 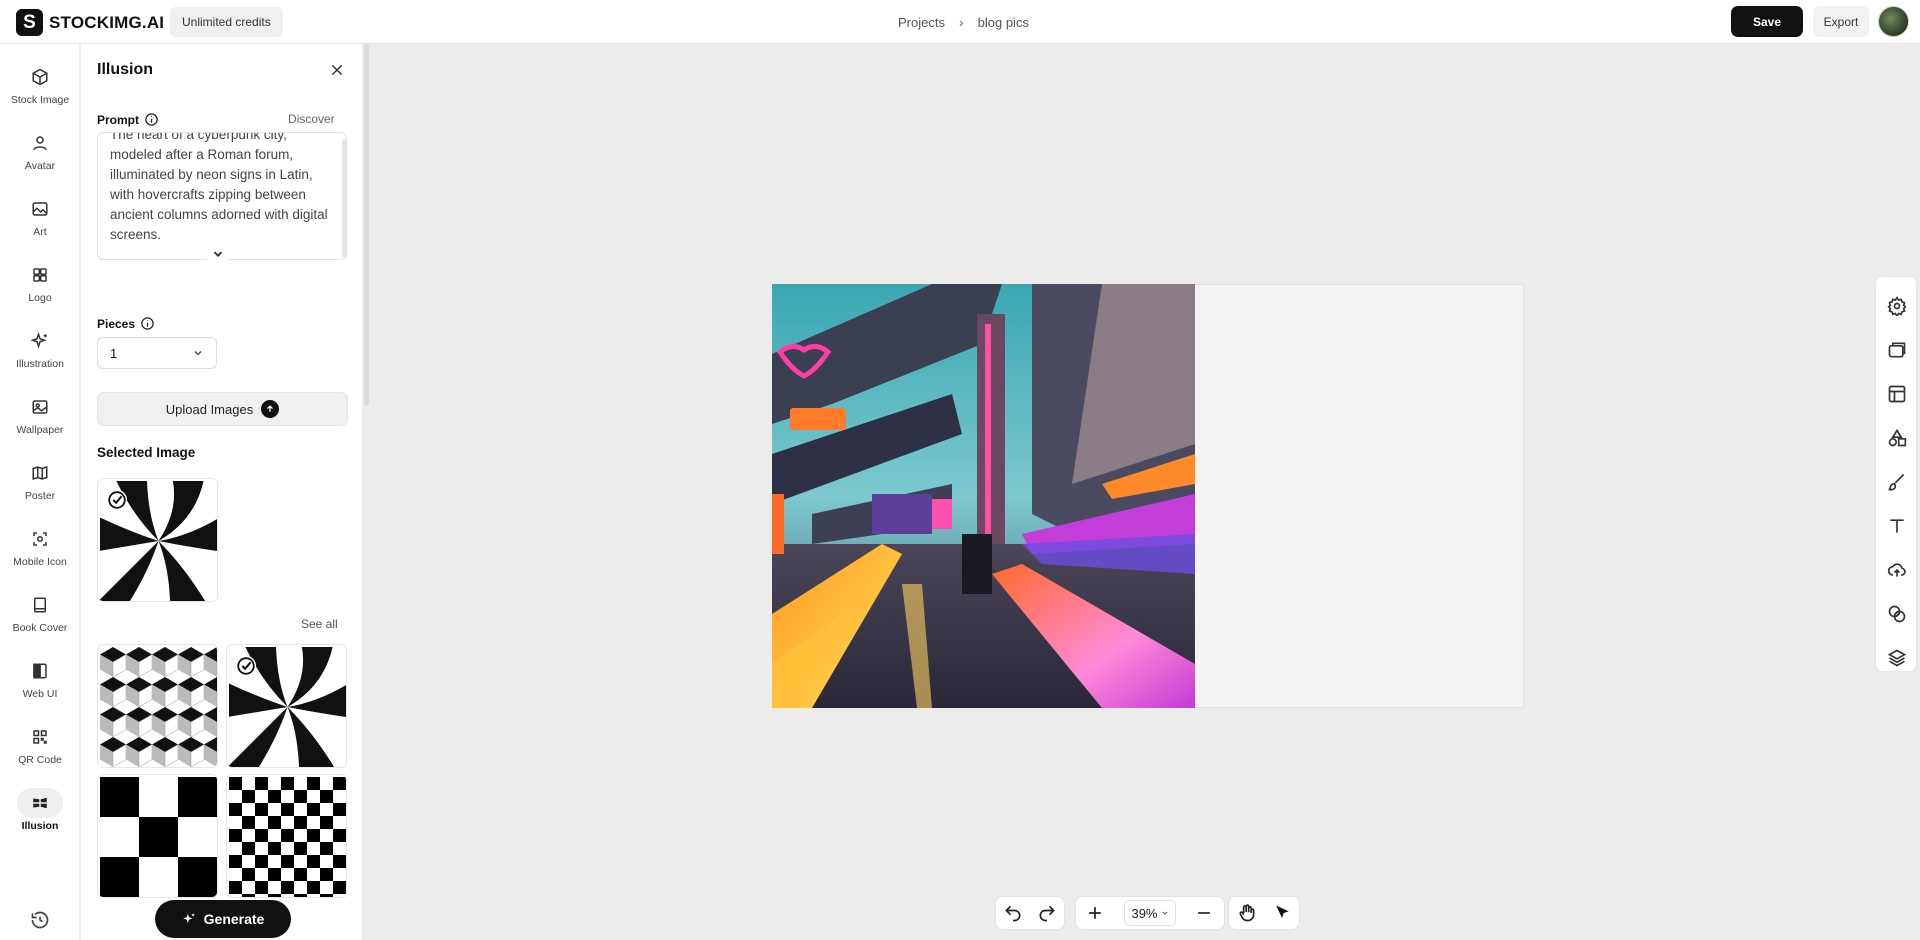 I want to click on book-icon, so click(x=40, y=605).